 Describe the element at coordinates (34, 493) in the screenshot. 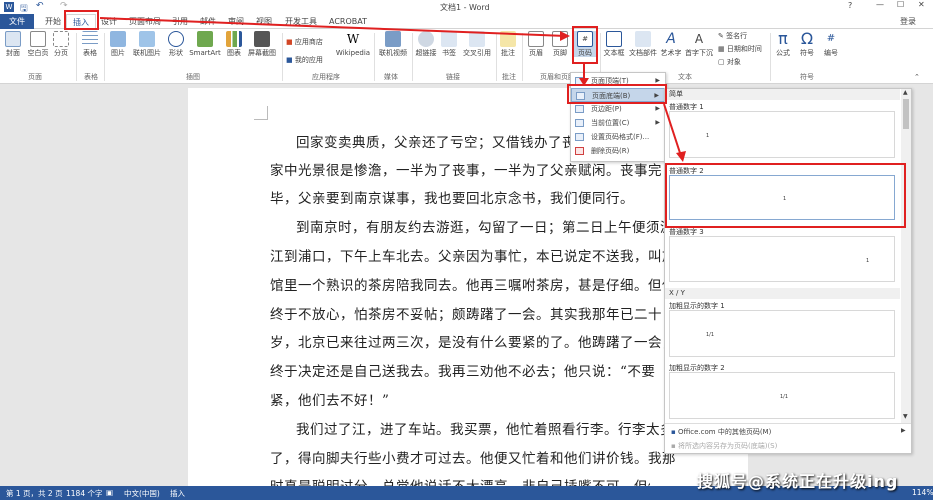

I see `page-count: 第 1 页，共 2 页` at that location.